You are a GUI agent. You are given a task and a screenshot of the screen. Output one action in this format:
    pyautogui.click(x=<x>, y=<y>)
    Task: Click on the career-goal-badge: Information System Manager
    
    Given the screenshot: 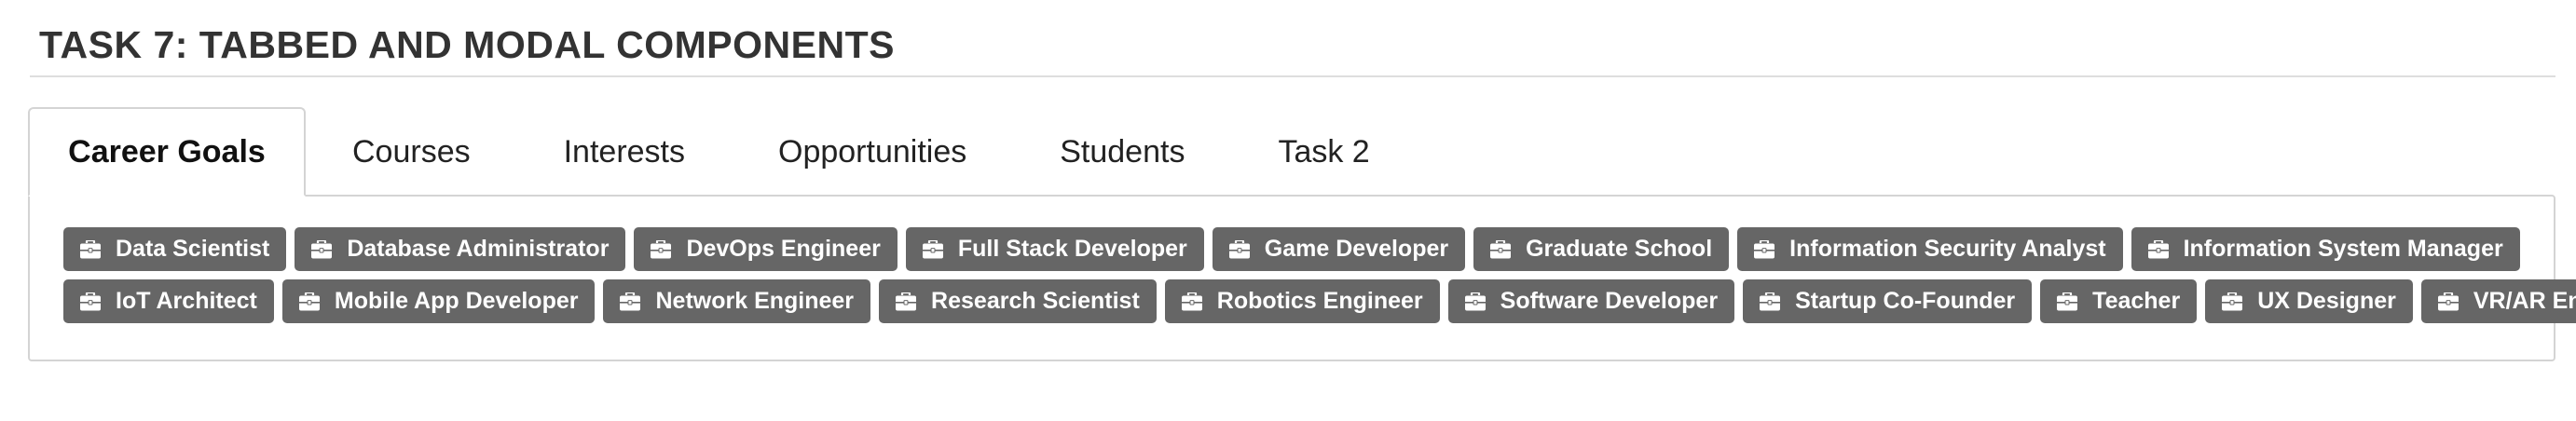 What is the action you would take?
    pyautogui.click(x=2325, y=249)
    